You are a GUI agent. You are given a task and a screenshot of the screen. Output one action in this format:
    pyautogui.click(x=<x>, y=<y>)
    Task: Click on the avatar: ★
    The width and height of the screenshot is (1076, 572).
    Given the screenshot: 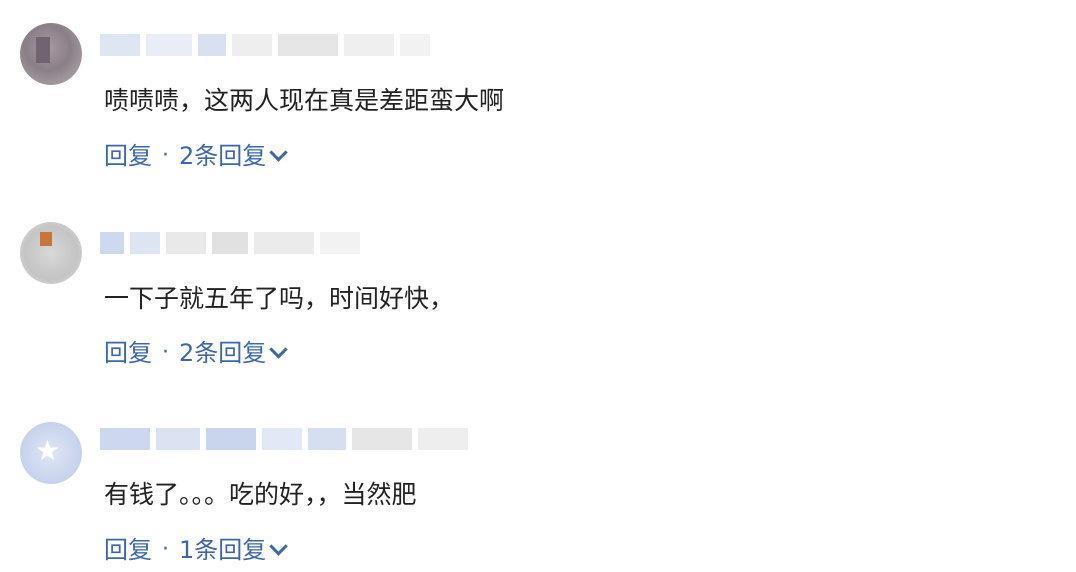 What is the action you would take?
    pyautogui.click(x=51, y=453)
    